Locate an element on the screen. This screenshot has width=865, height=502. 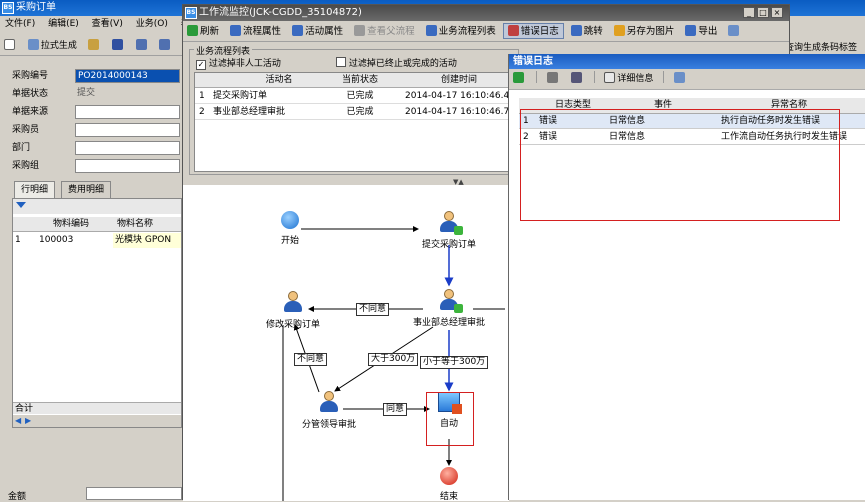
tab-expense-detail: 费用明细 is located at coordinates (86, 189).